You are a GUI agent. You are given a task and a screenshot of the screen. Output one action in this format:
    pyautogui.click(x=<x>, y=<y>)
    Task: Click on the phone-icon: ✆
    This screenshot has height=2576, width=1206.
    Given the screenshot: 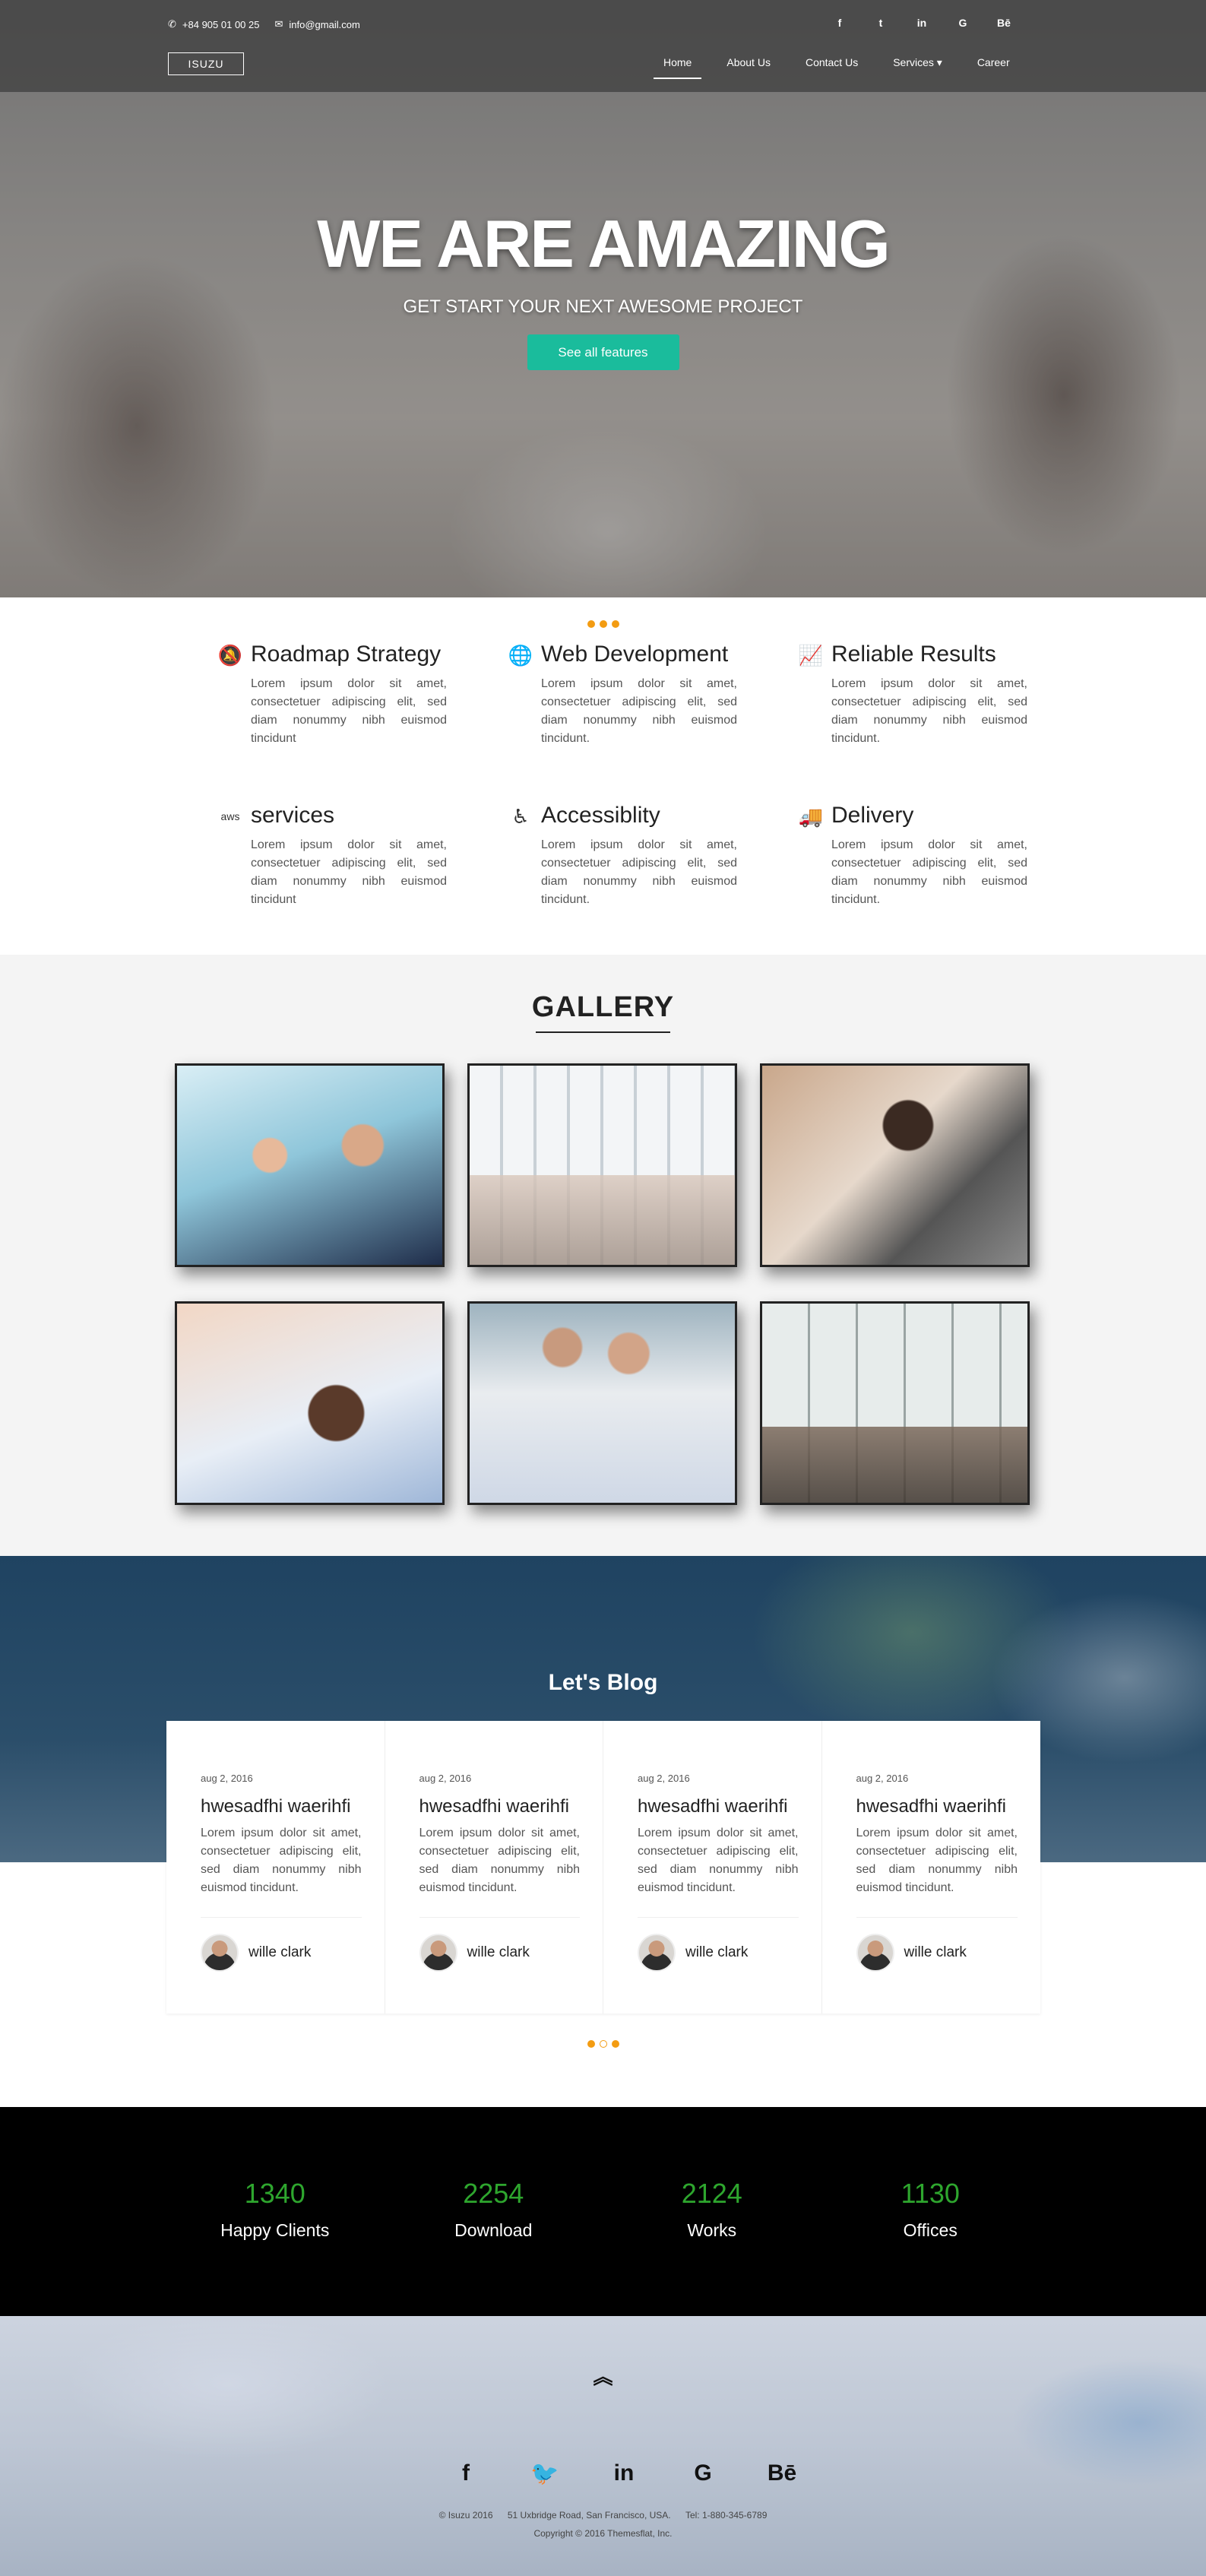 What is the action you would take?
    pyautogui.click(x=172, y=24)
    